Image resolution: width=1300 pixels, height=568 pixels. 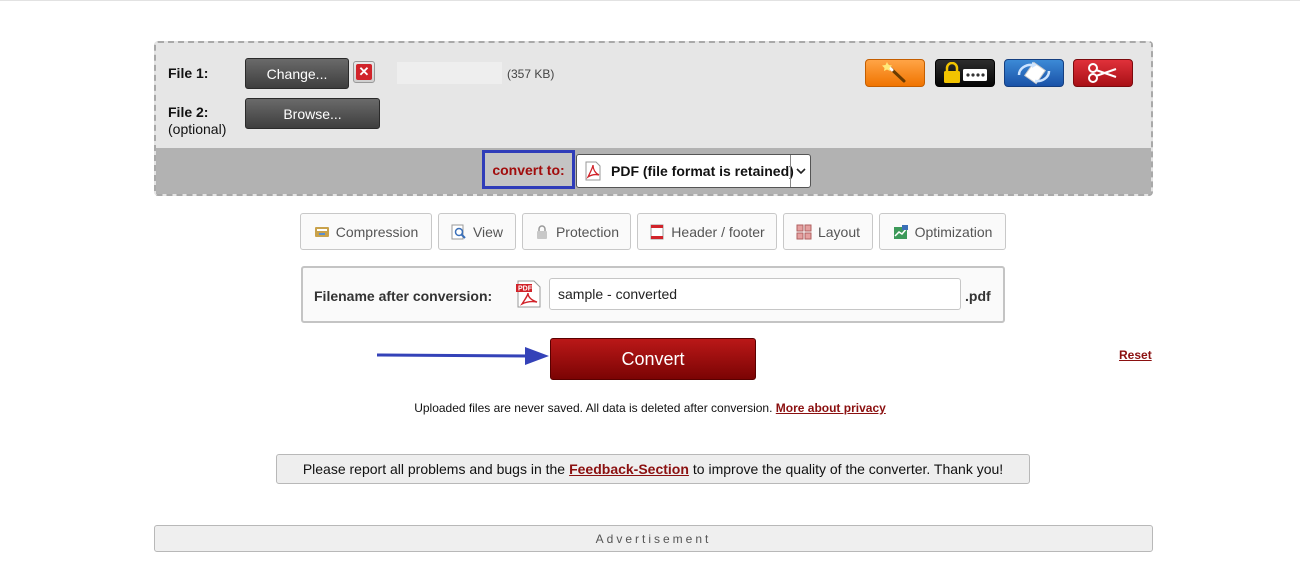 I want to click on tab-optimization-label: Optimization, so click(x=953, y=231).